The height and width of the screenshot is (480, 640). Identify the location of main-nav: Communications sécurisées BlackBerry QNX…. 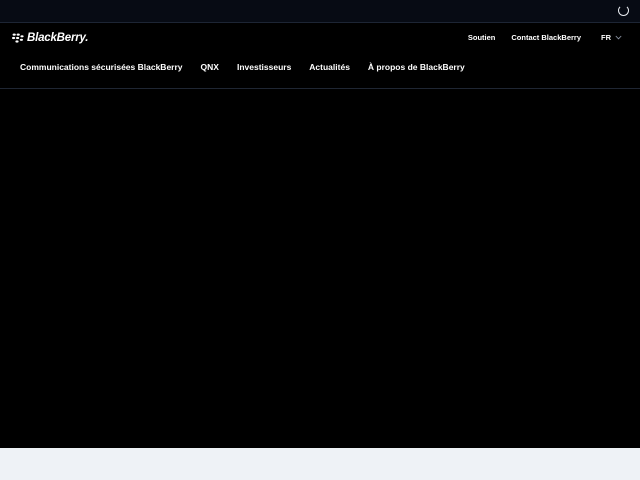
(251, 67).